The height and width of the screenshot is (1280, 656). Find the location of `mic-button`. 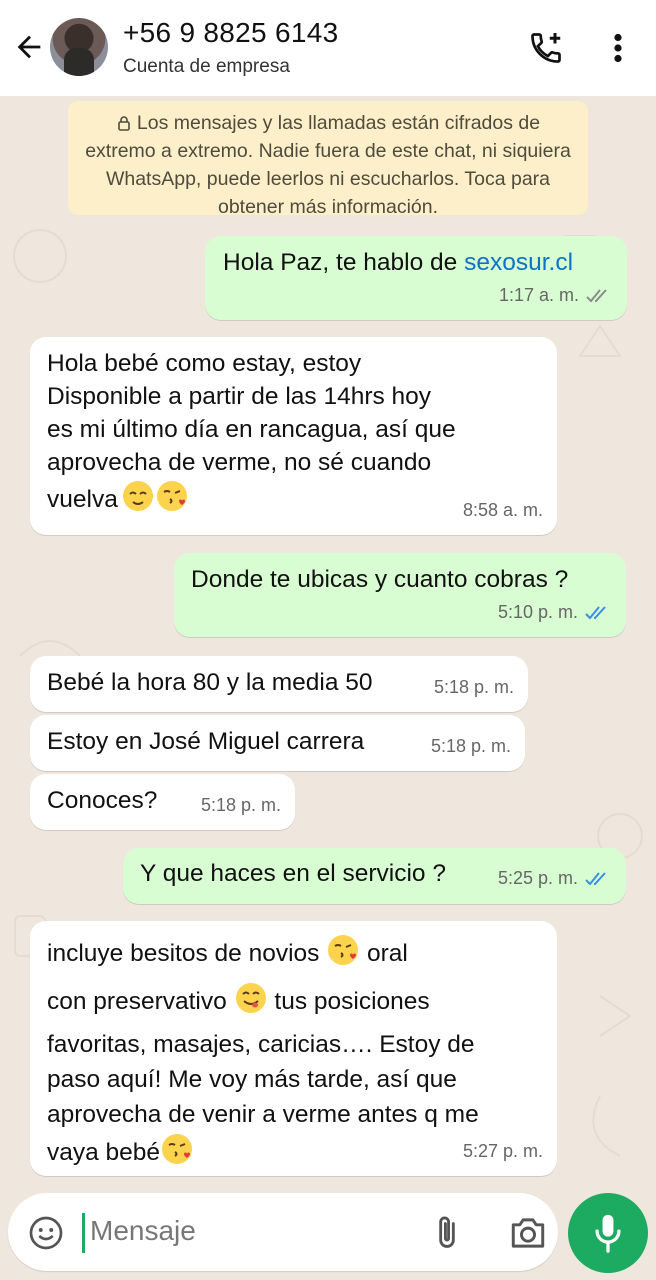

mic-button is located at coordinates (608, 1233).